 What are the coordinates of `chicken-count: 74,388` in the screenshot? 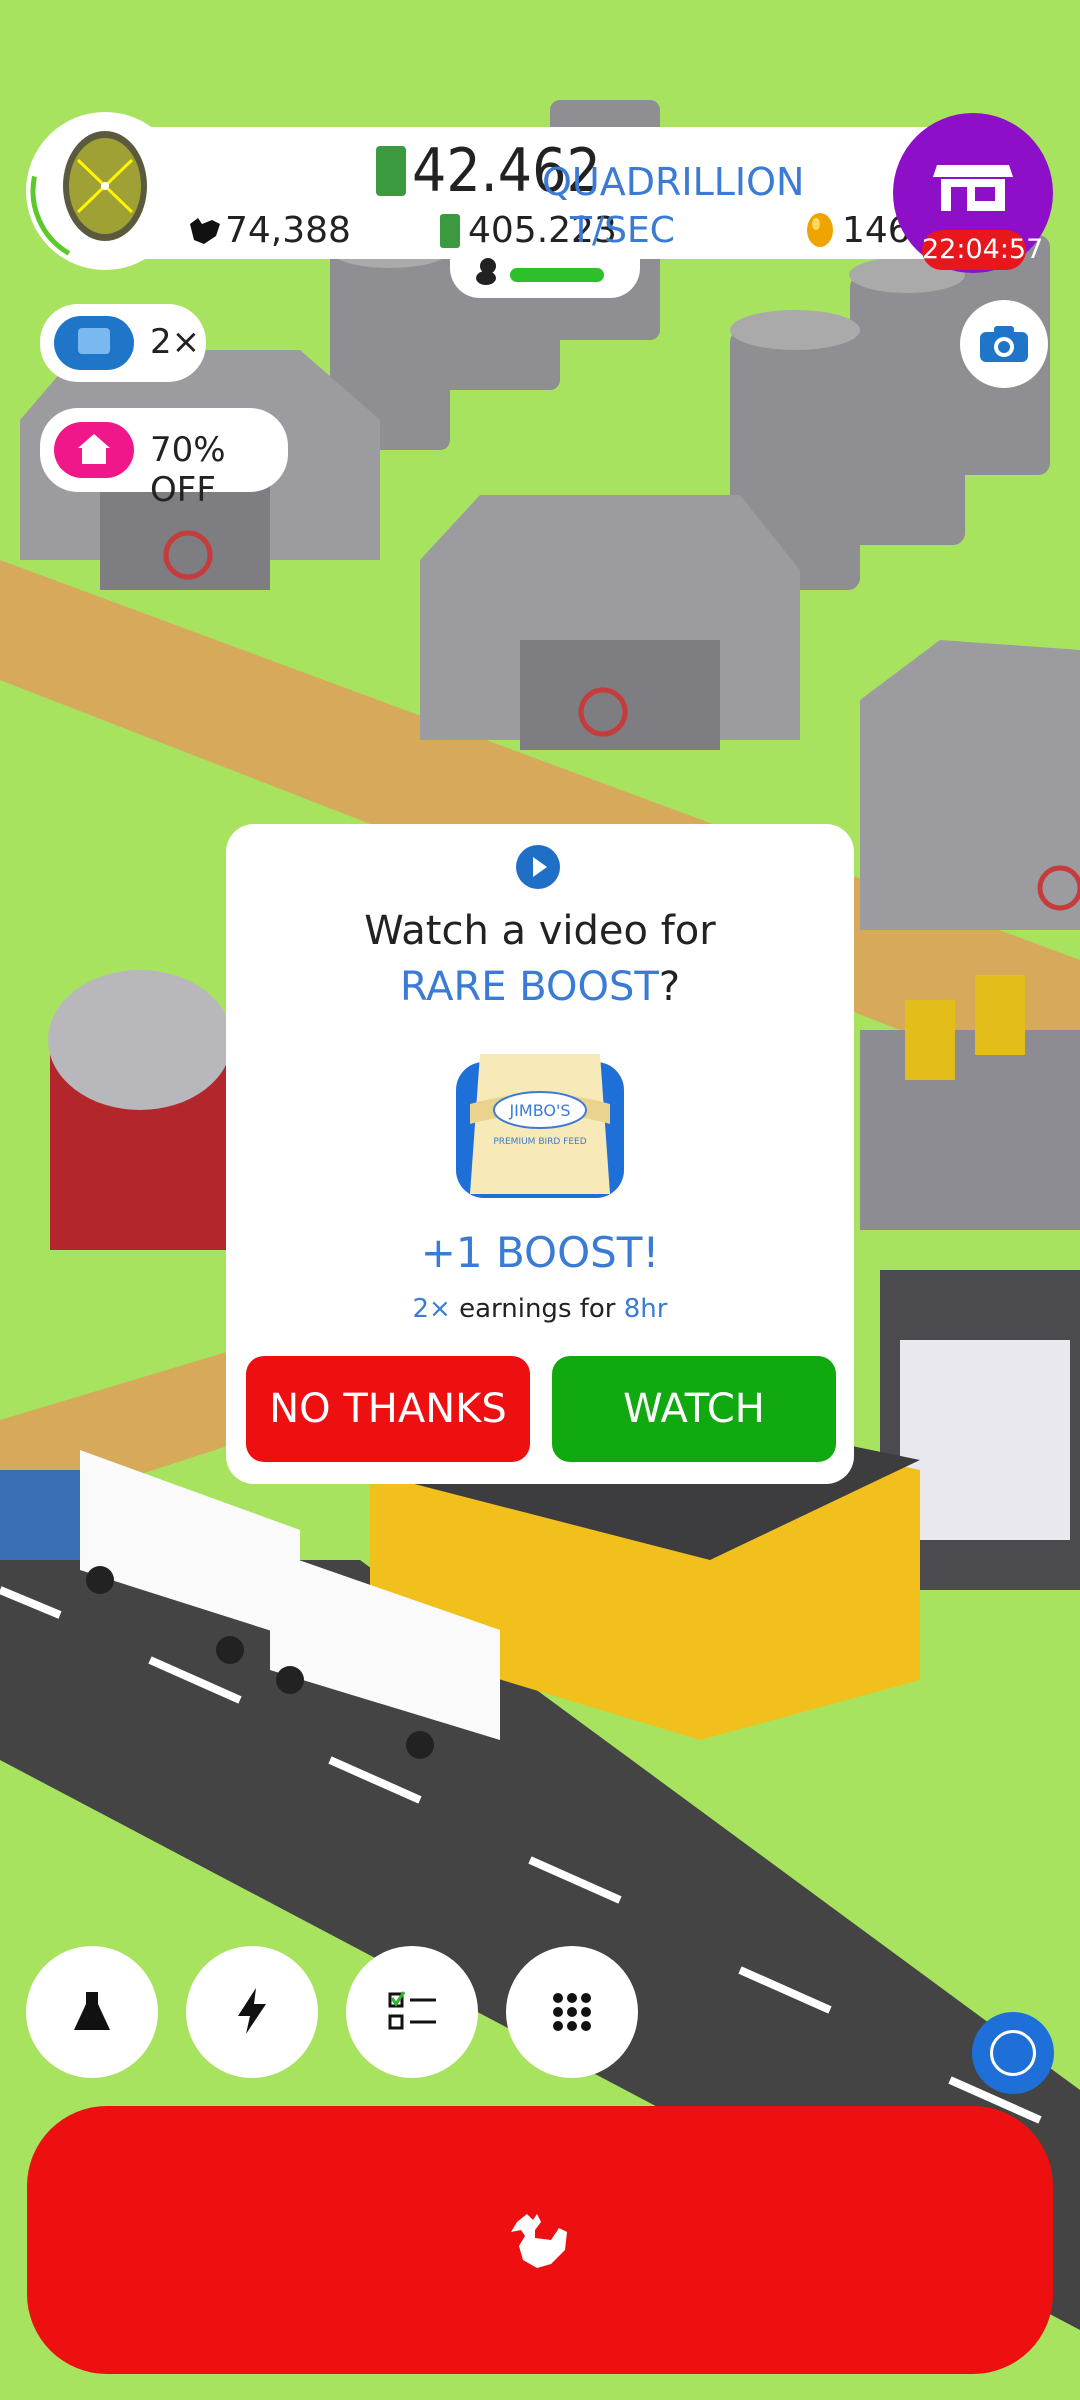 It's located at (288, 230).